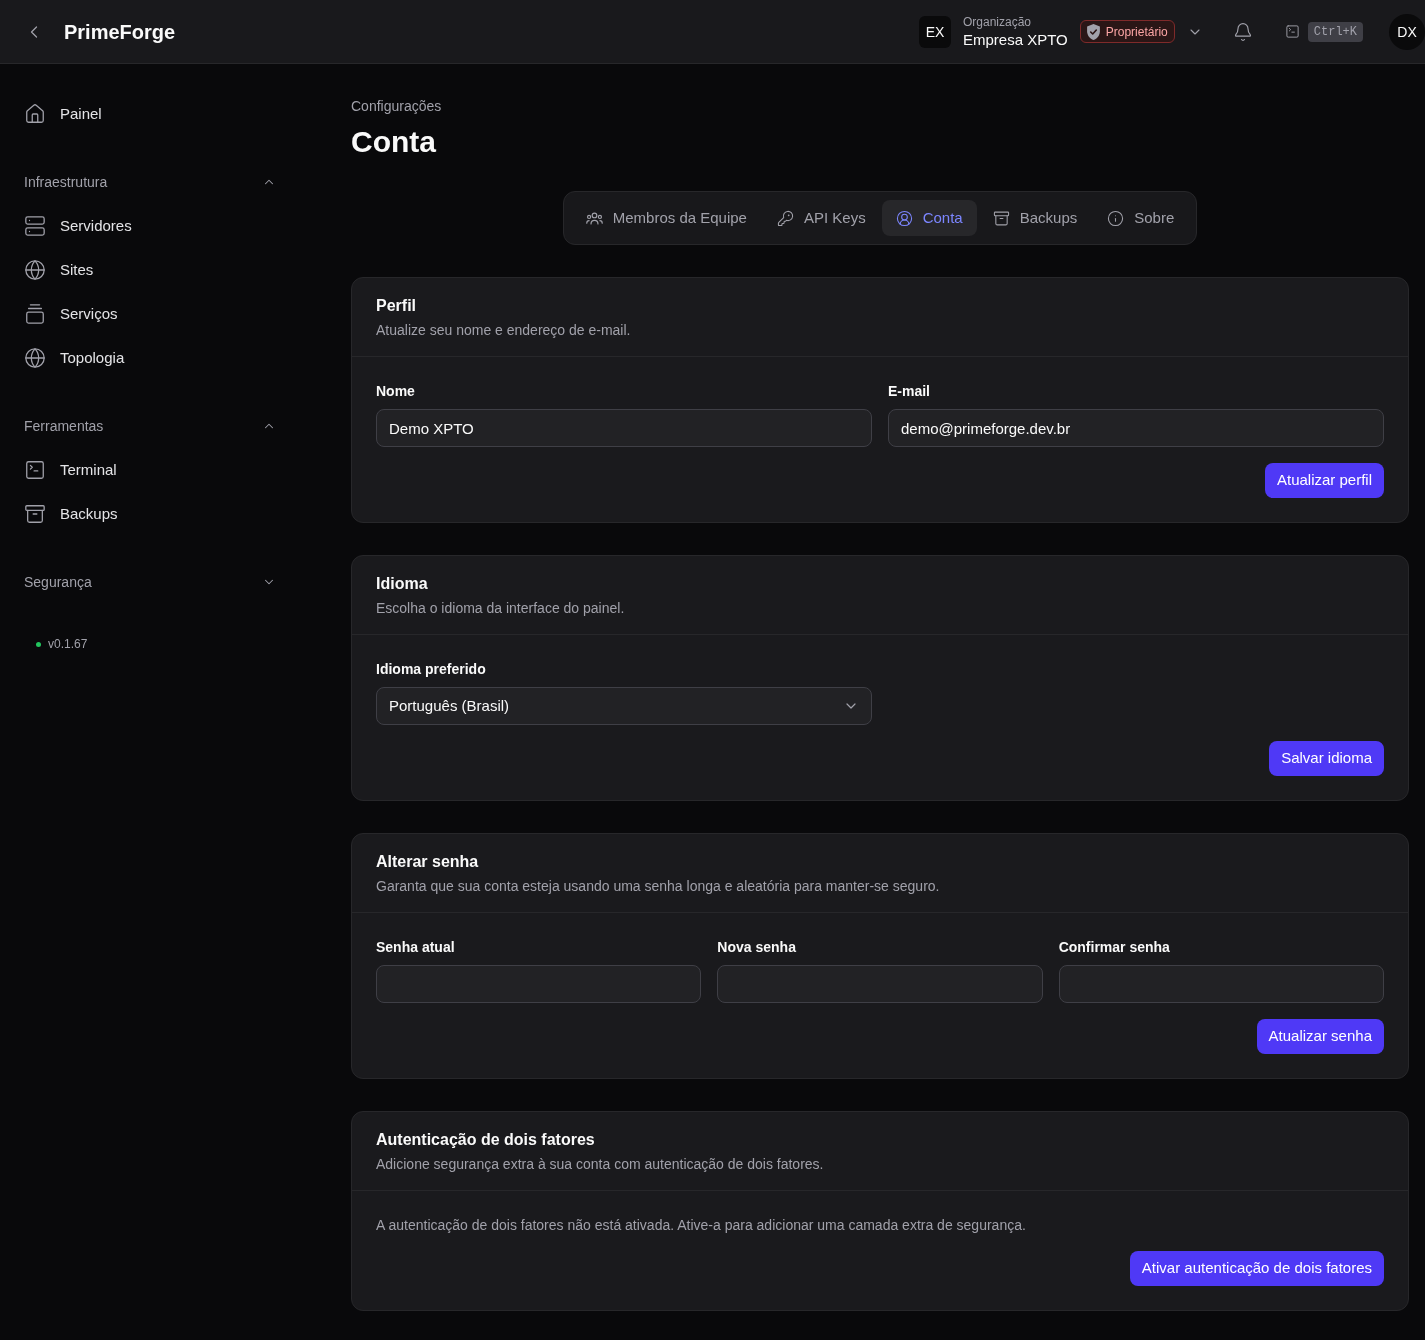  Describe the element at coordinates (1242, 31) in the screenshot. I see `bell-icon` at that location.